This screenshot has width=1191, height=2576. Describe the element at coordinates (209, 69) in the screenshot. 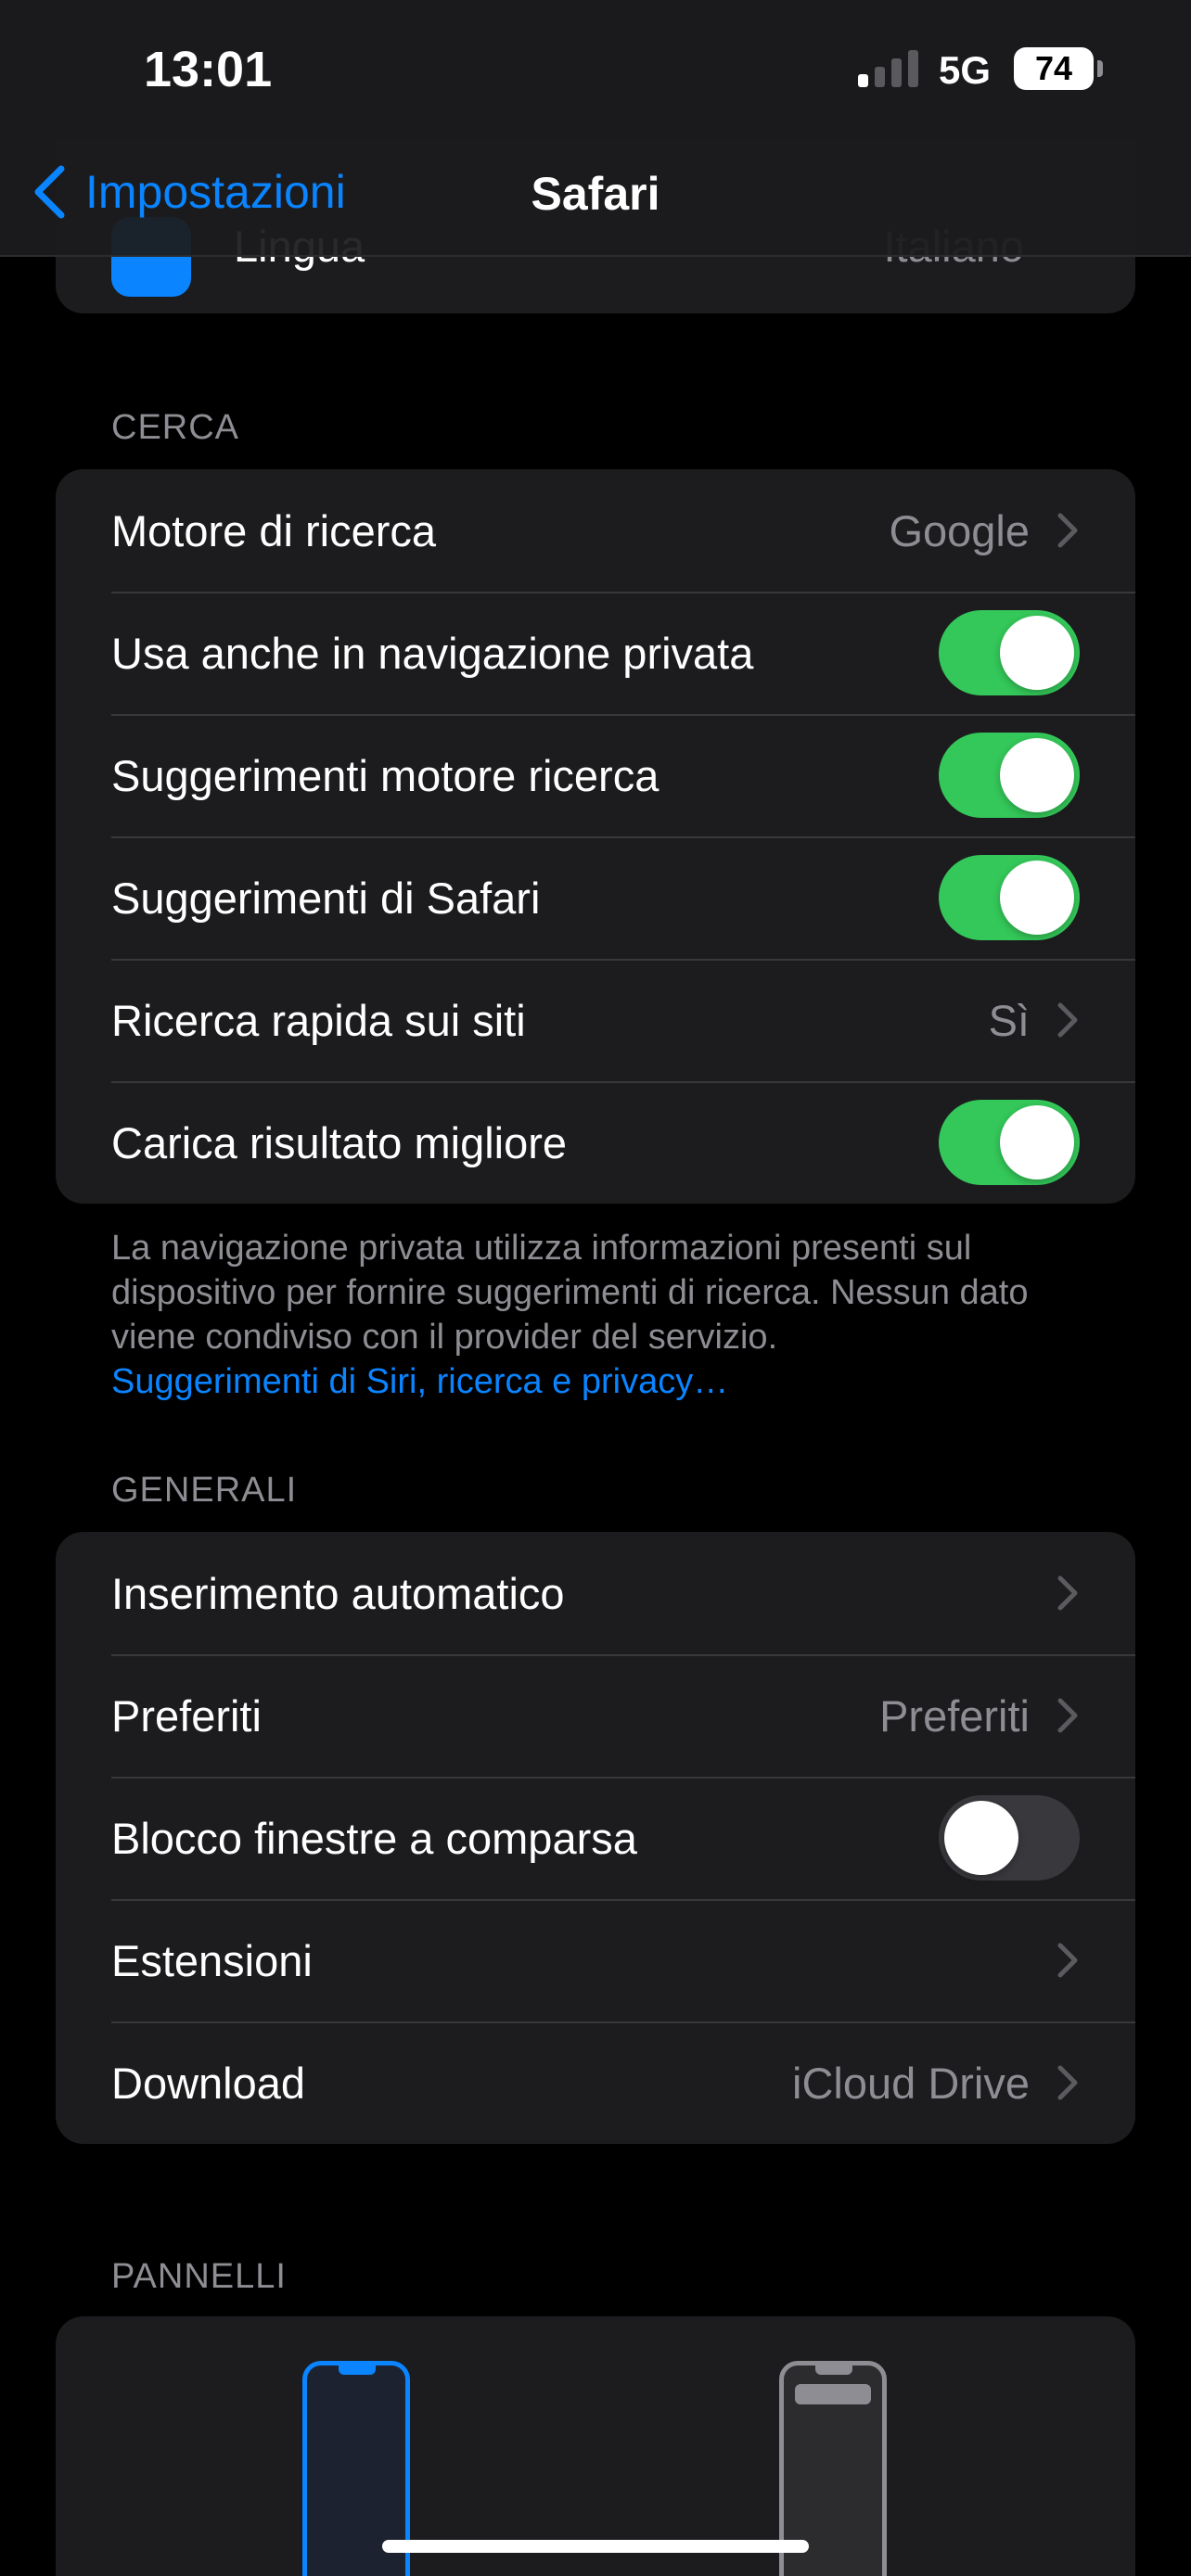

I see `status-time: 13:01` at that location.